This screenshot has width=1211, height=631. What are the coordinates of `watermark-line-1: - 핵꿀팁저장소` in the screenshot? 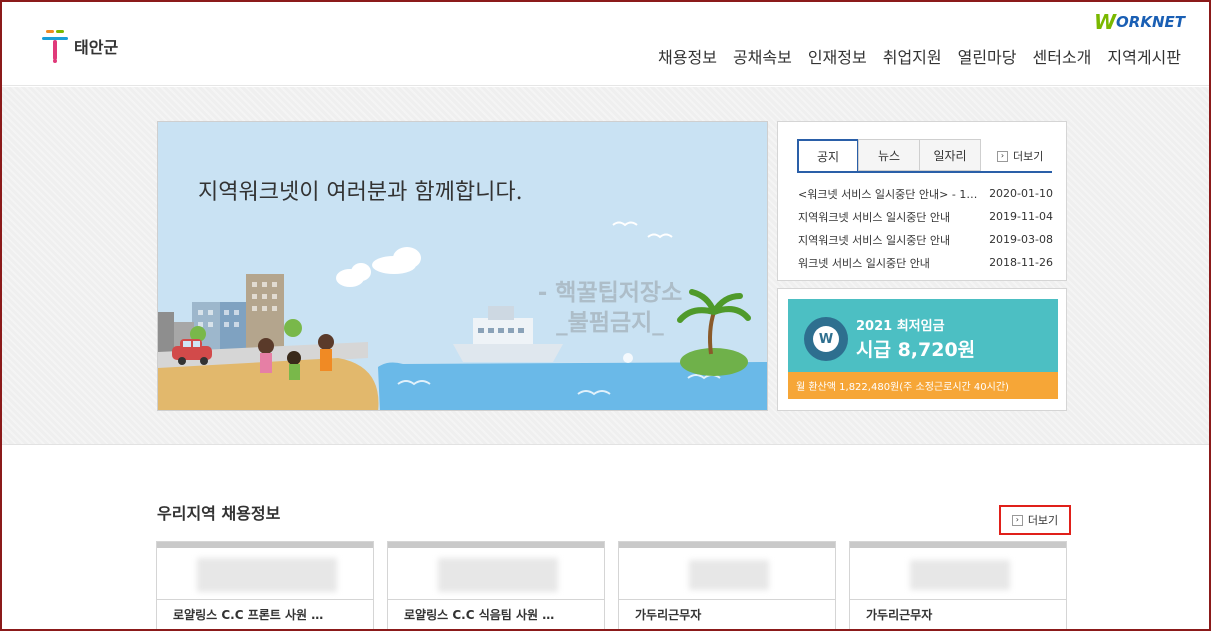 It's located at (610, 293).